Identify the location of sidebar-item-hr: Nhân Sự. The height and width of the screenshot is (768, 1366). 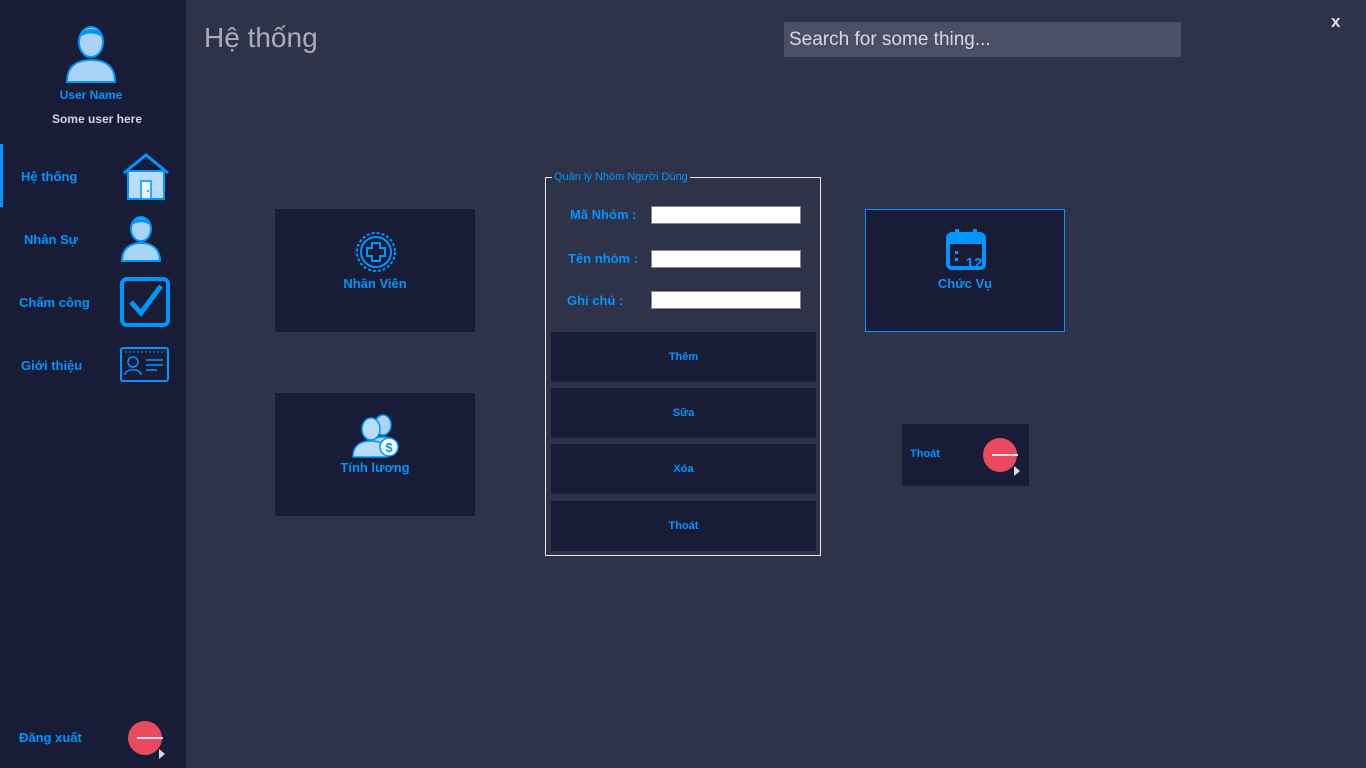
(93, 238).